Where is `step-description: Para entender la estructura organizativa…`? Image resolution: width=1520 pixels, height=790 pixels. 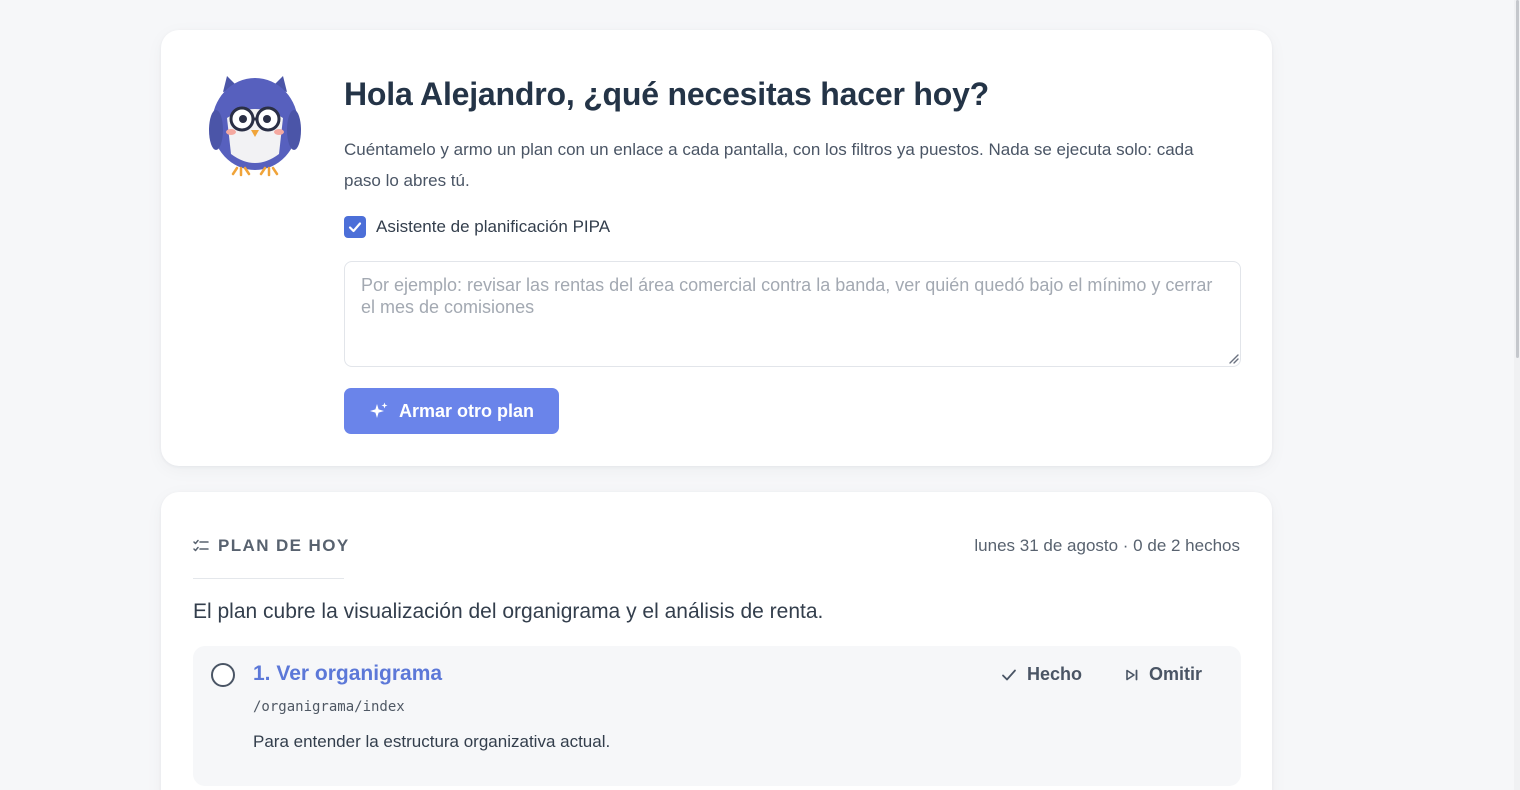 step-description: Para entender la estructura organizativa… is located at coordinates (432, 741).